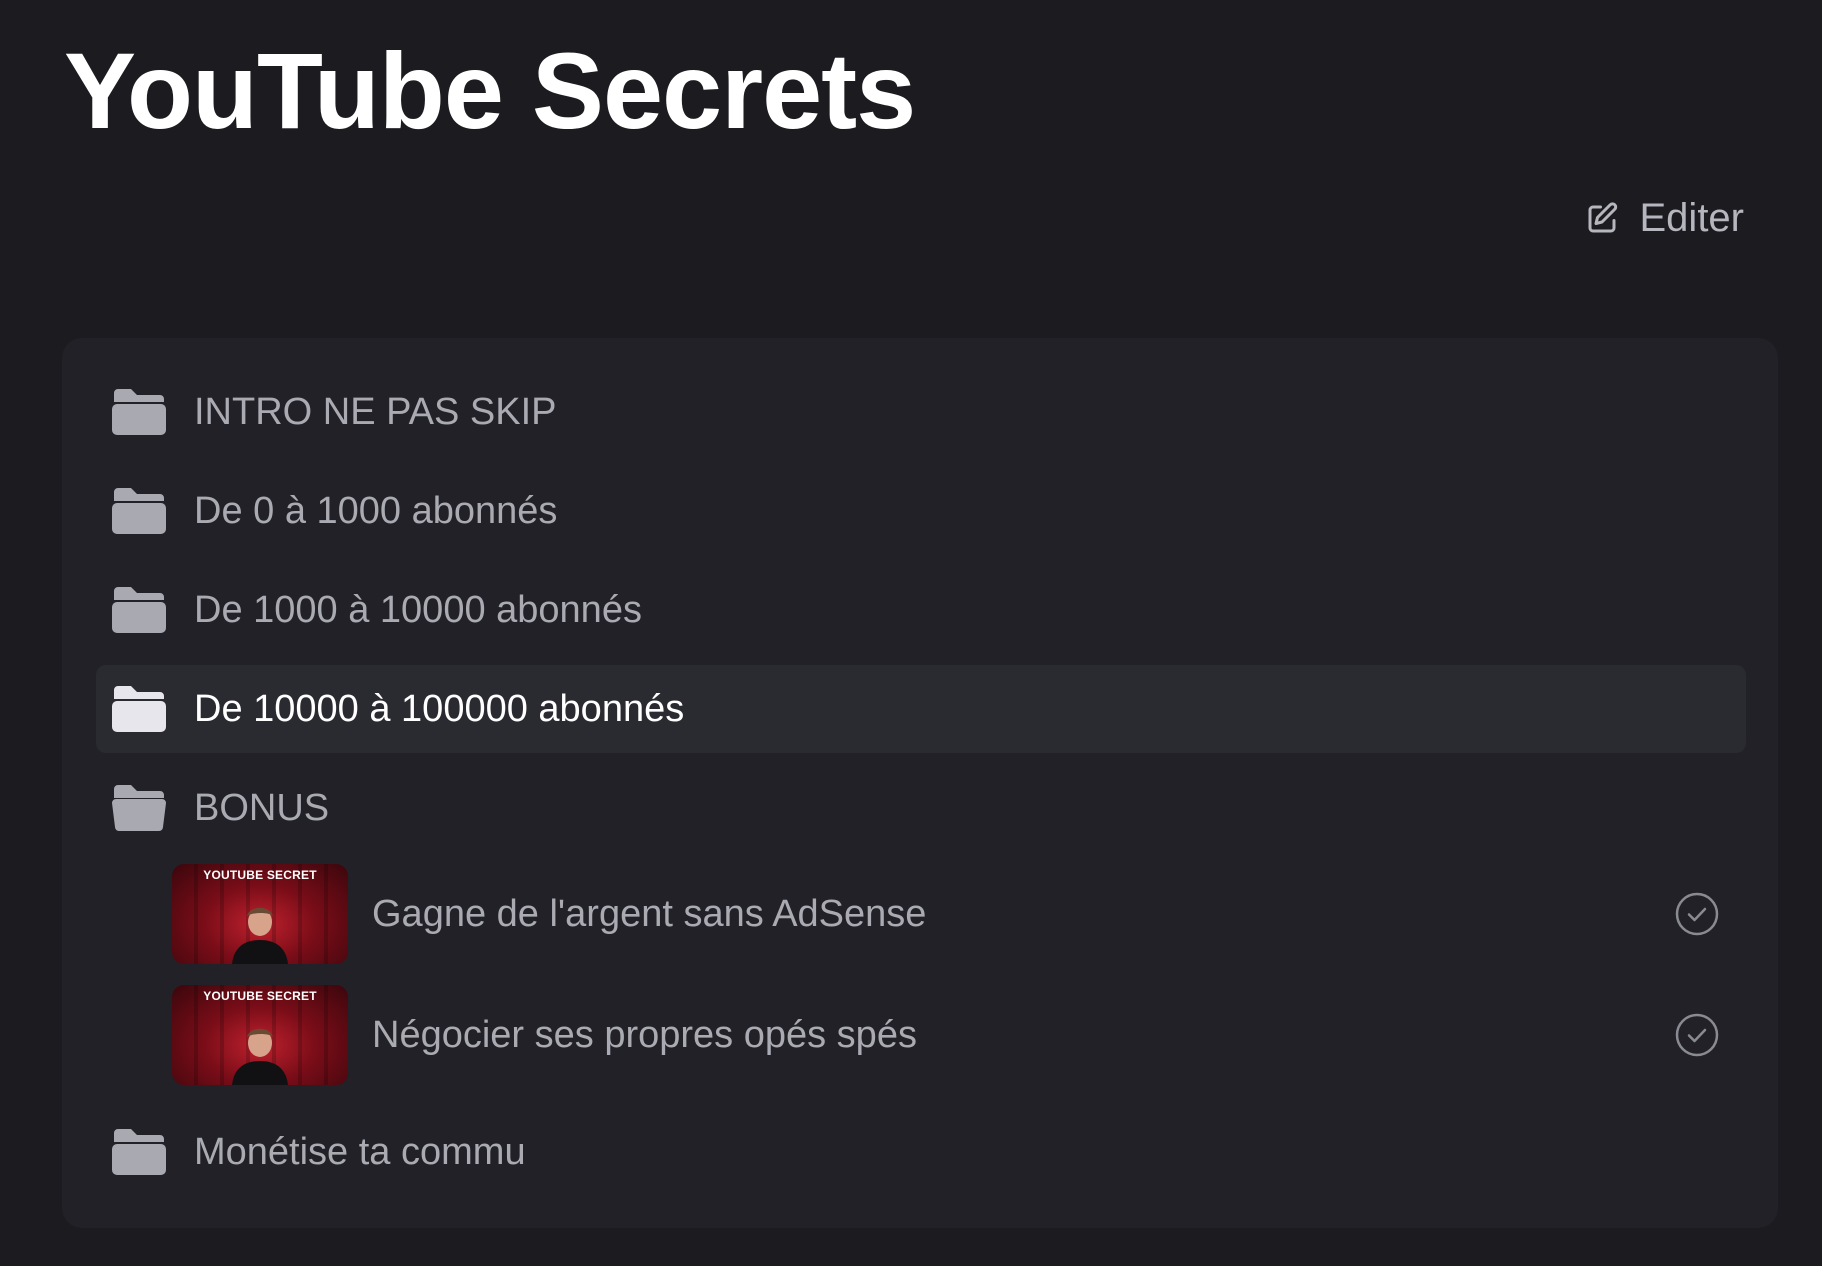 Image resolution: width=1822 pixels, height=1266 pixels. What do you see at coordinates (360, 1151) in the screenshot?
I see `folder-label: Monétise ta commu` at bounding box center [360, 1151].